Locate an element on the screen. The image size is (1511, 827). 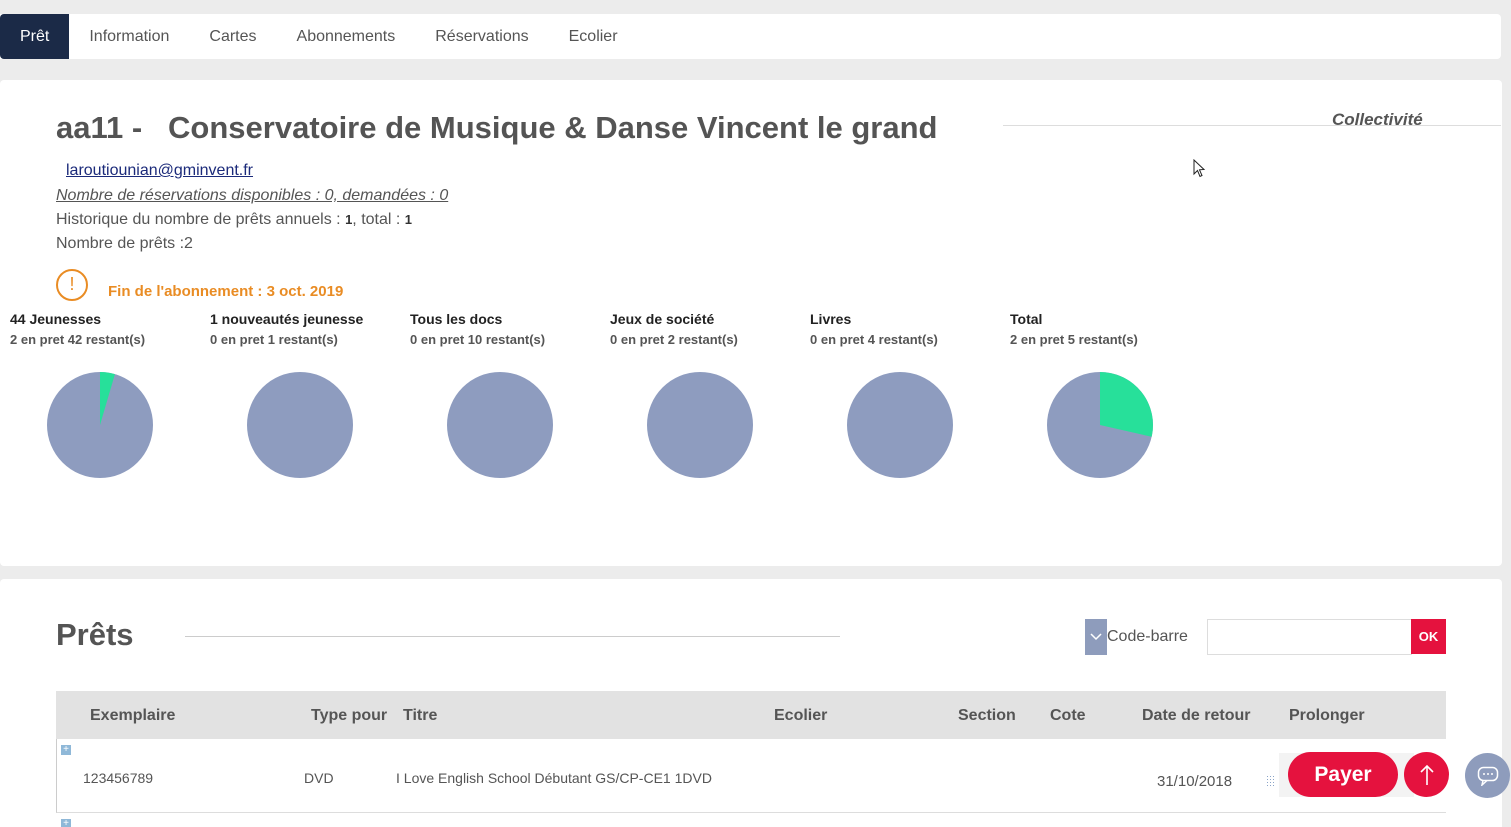
quota-label: Livres is located at coordinates (831, 319).